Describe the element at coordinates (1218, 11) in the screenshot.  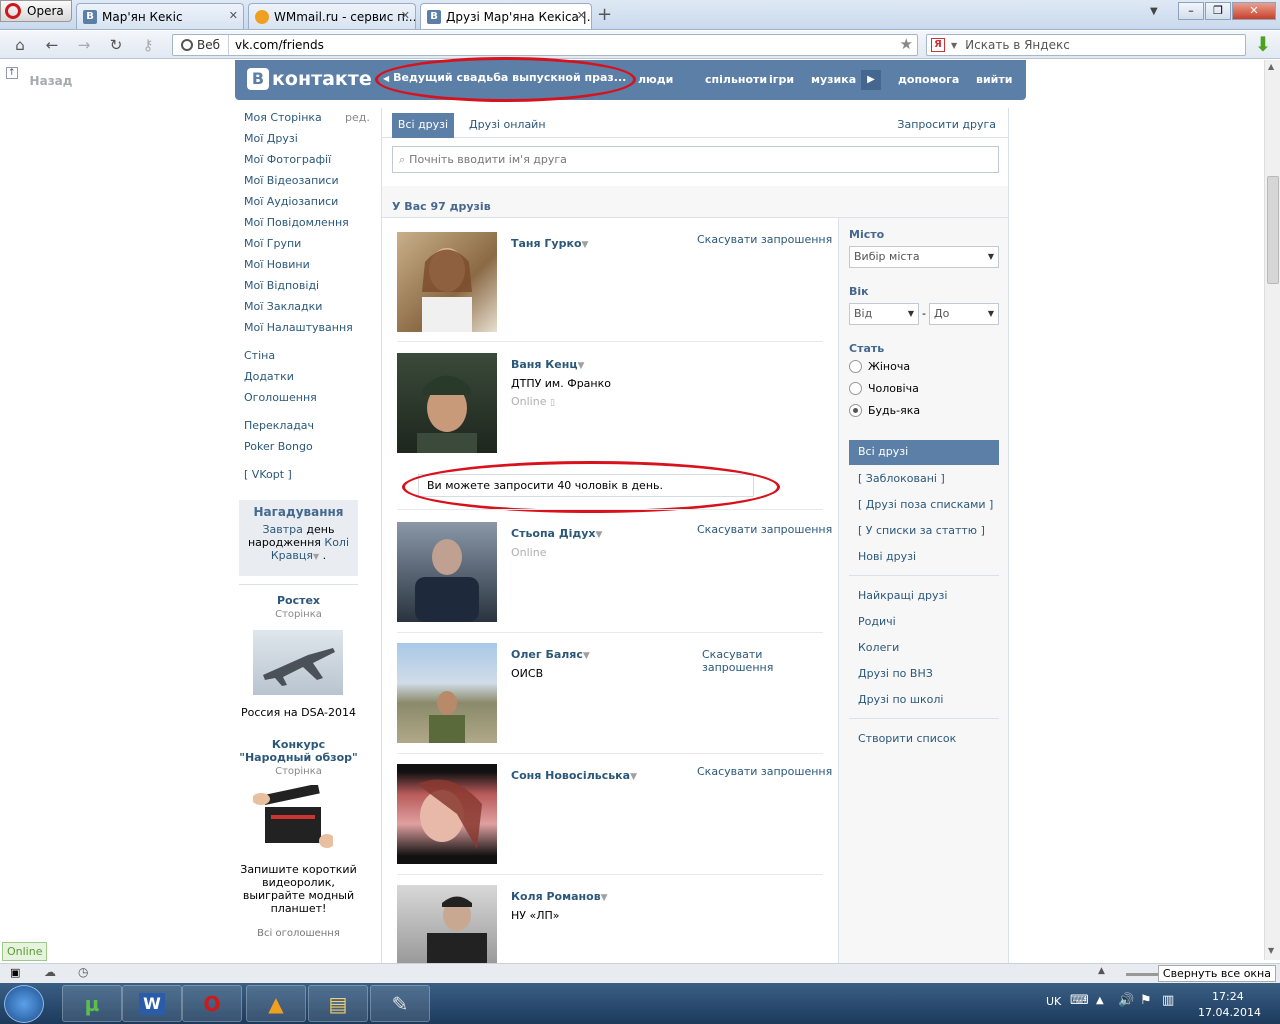
I see `restore-button: ❐` at that location.